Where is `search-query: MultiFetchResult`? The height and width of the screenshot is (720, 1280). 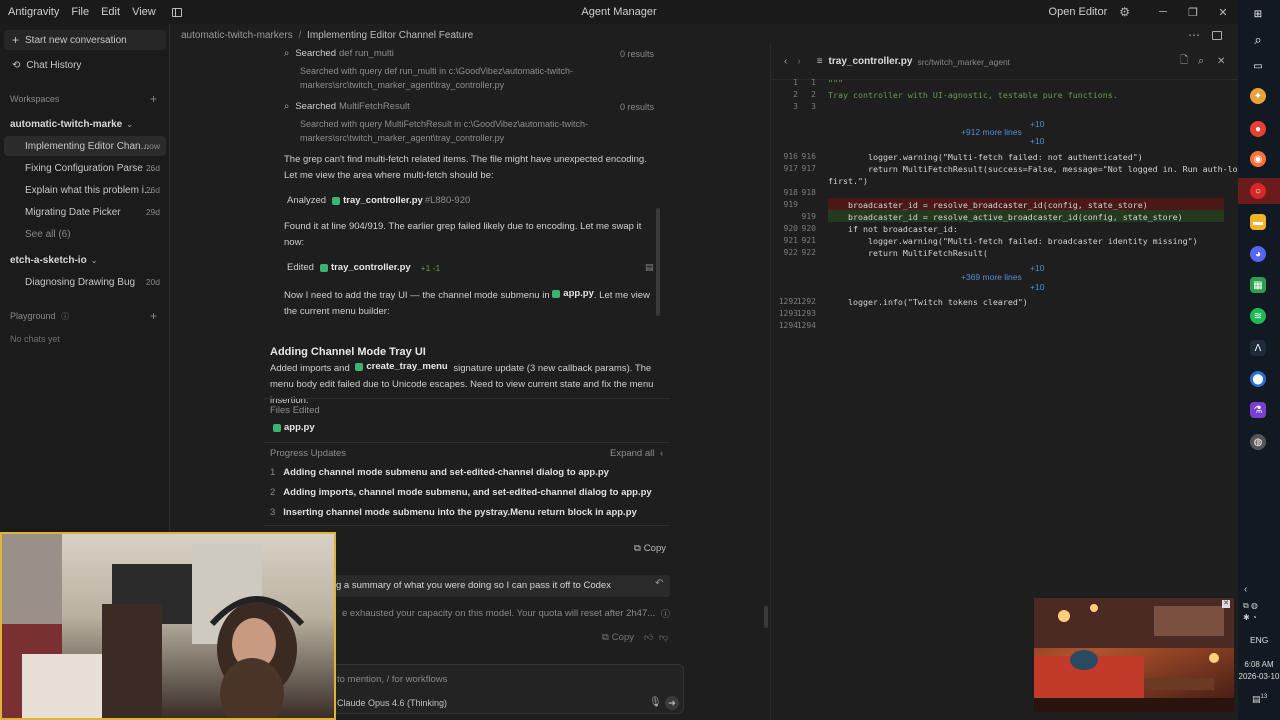 search-query: MultiFetchResult is located at coordinates (374, 106).